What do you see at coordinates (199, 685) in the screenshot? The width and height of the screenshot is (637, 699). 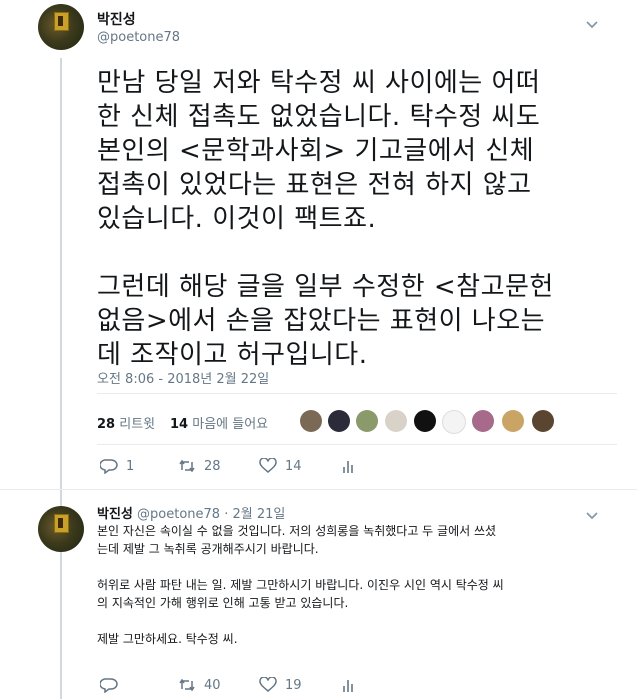 I see `retweet-button: 40` at bounding box center [199, 685].